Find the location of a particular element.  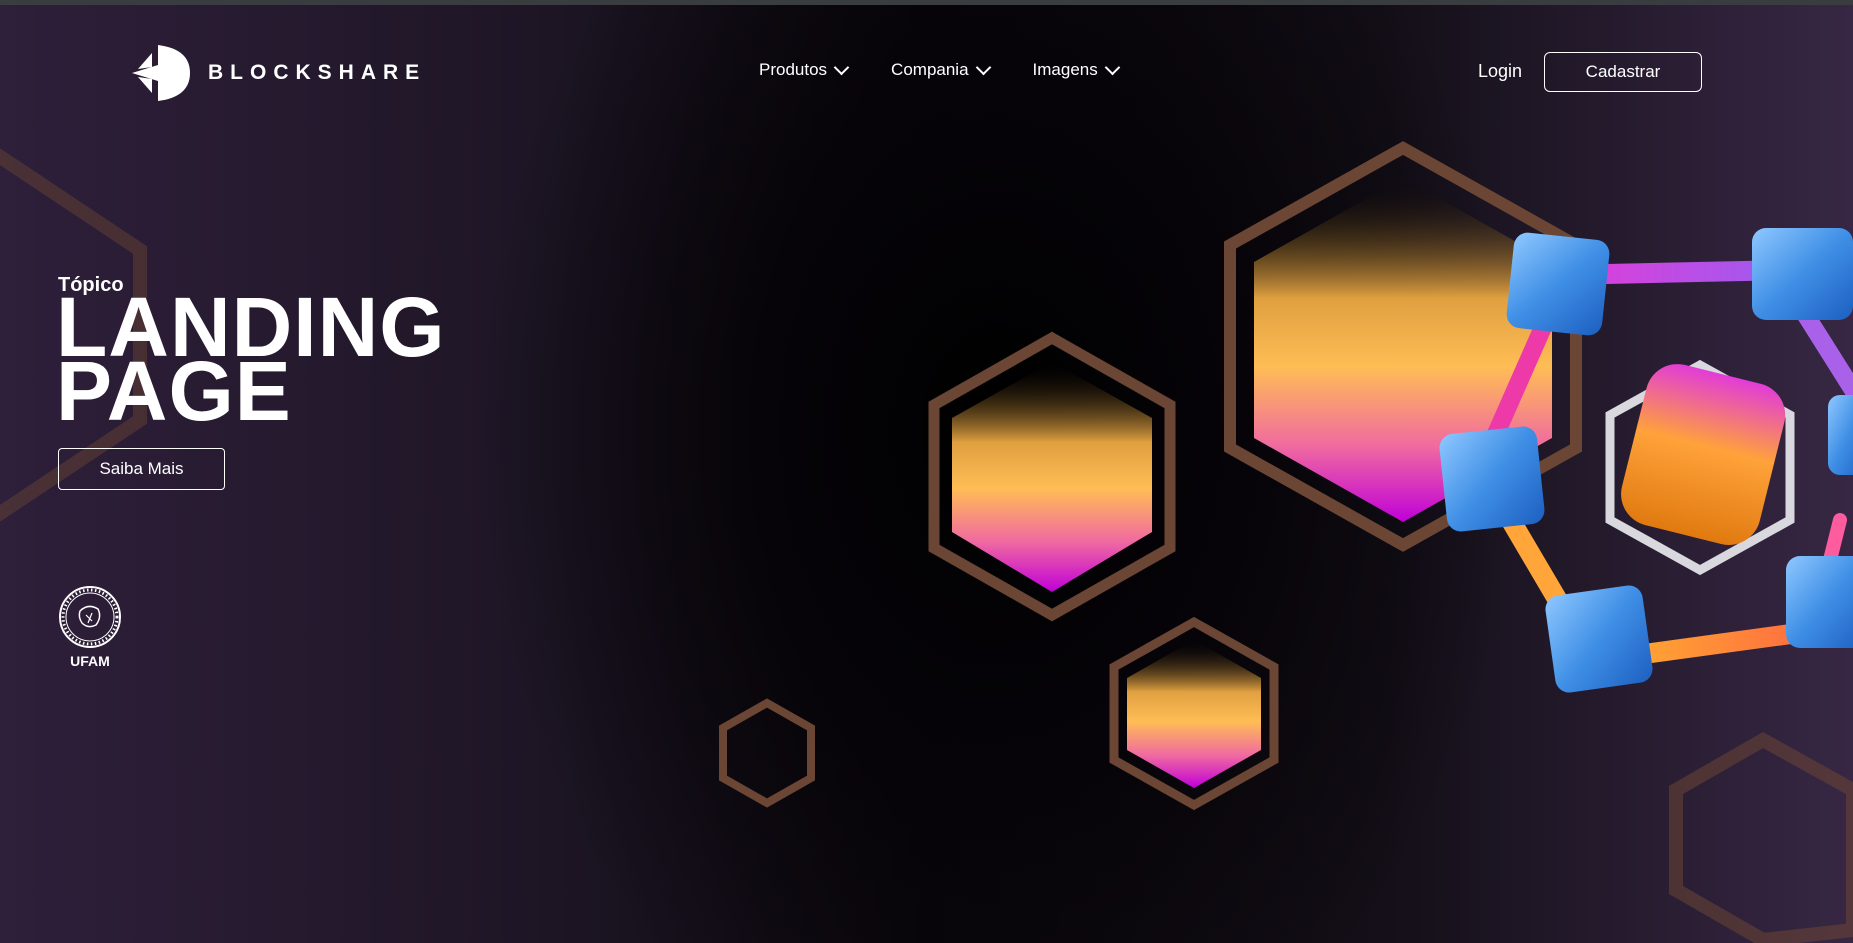

nav-item-produtos: Produtos is located at coordinates (804, 69).